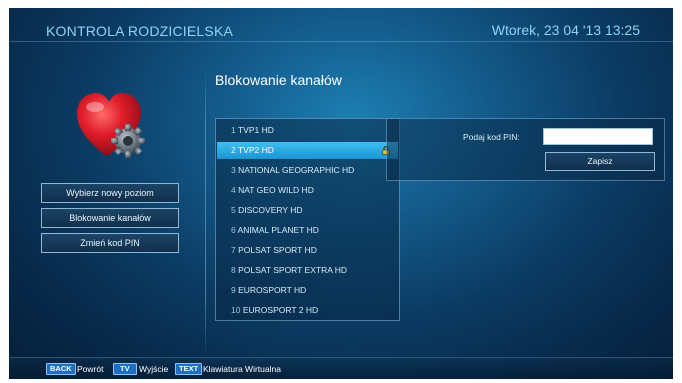 This screenshot has height=383, width=682. I want to click on back-key-badge: BACK, so click(61, 369).